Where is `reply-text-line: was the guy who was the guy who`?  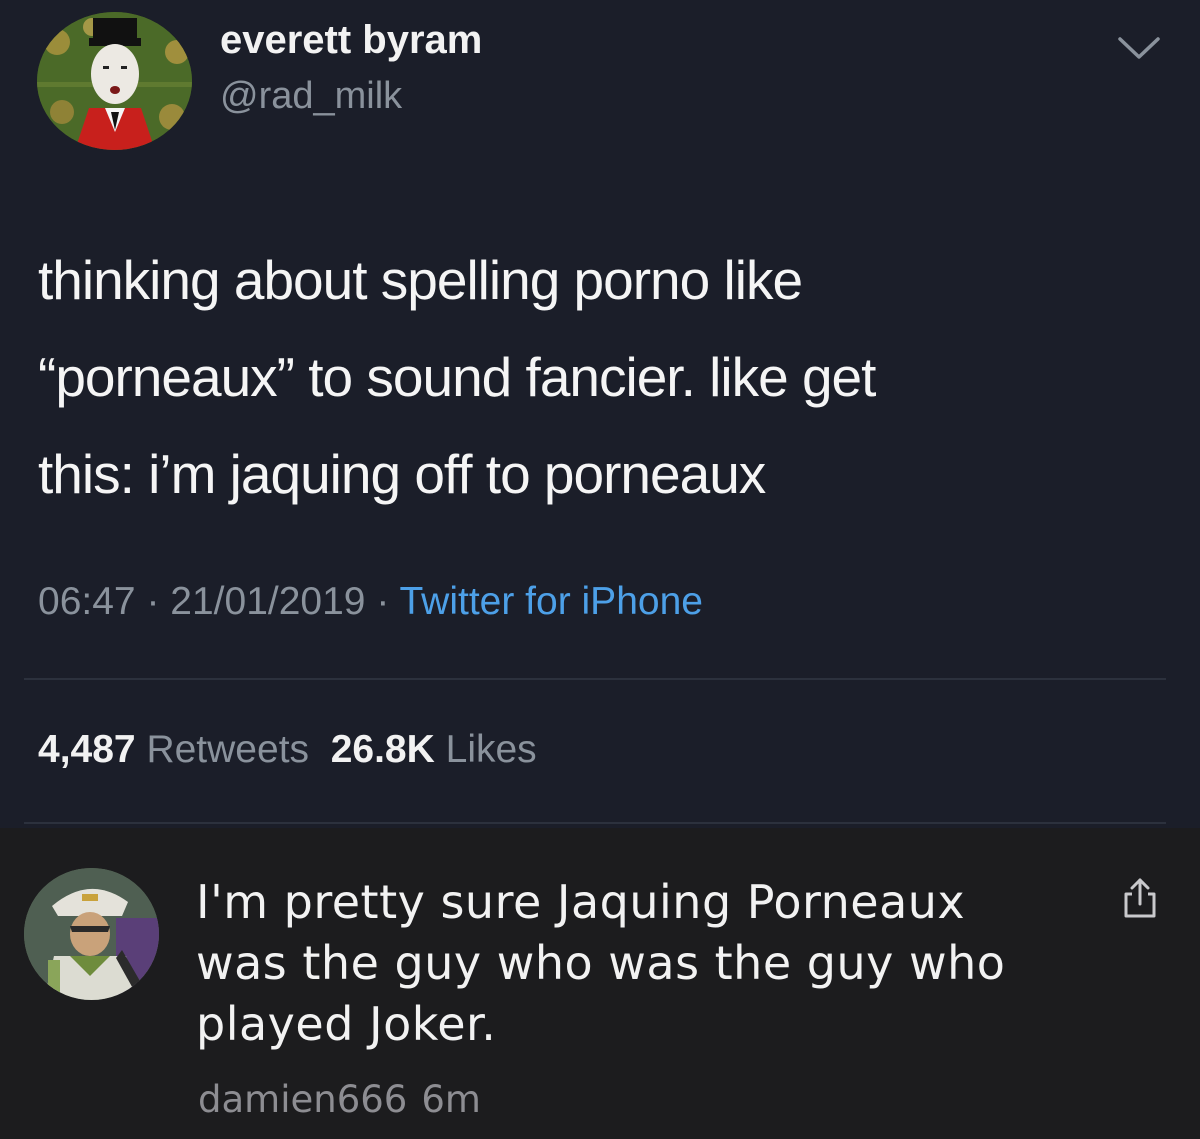
reply-text-line: was the guy who was the guy who is located at coordinates (601, 963).